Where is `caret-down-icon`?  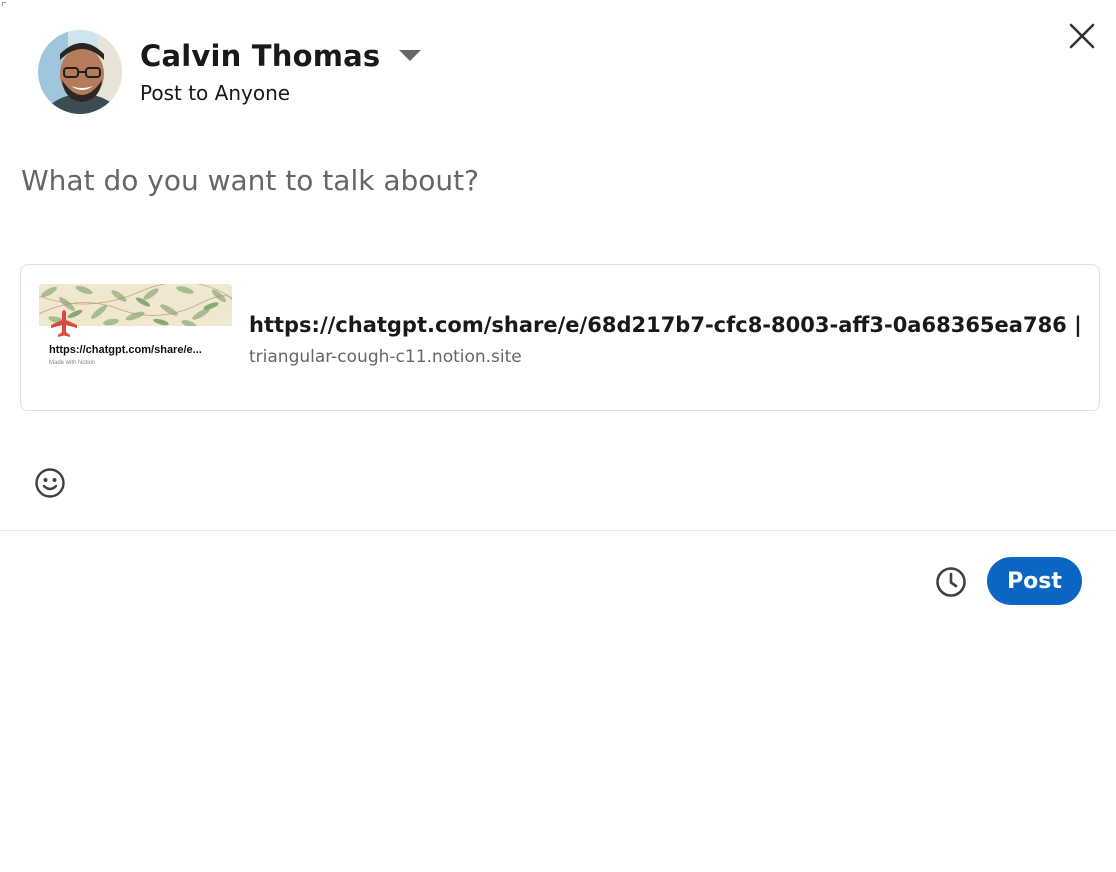 caret-down-icon is located at coordinates (410, 56).